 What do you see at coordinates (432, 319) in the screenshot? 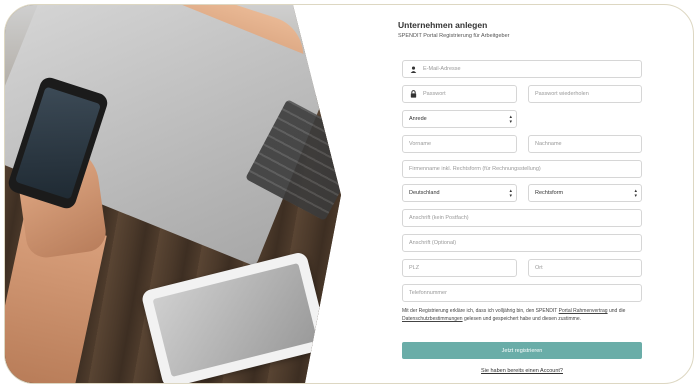
I see `privacy-link: Datenschutzbestimmungen` at bounding box center [432, 319].